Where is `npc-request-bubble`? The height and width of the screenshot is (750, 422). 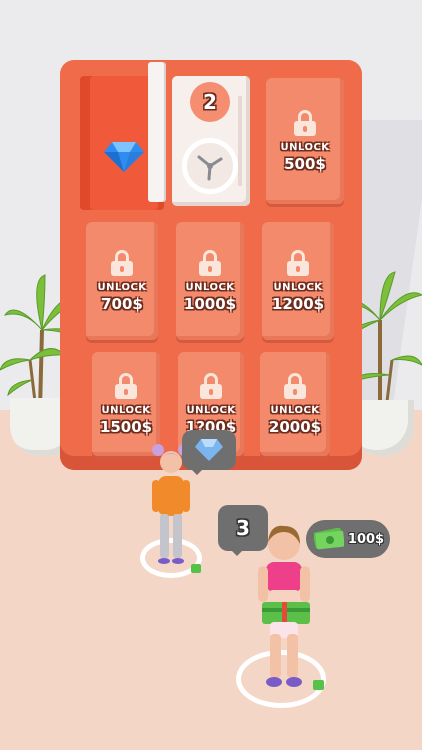
npc-request-bubble is located at coordinates (209, 452).